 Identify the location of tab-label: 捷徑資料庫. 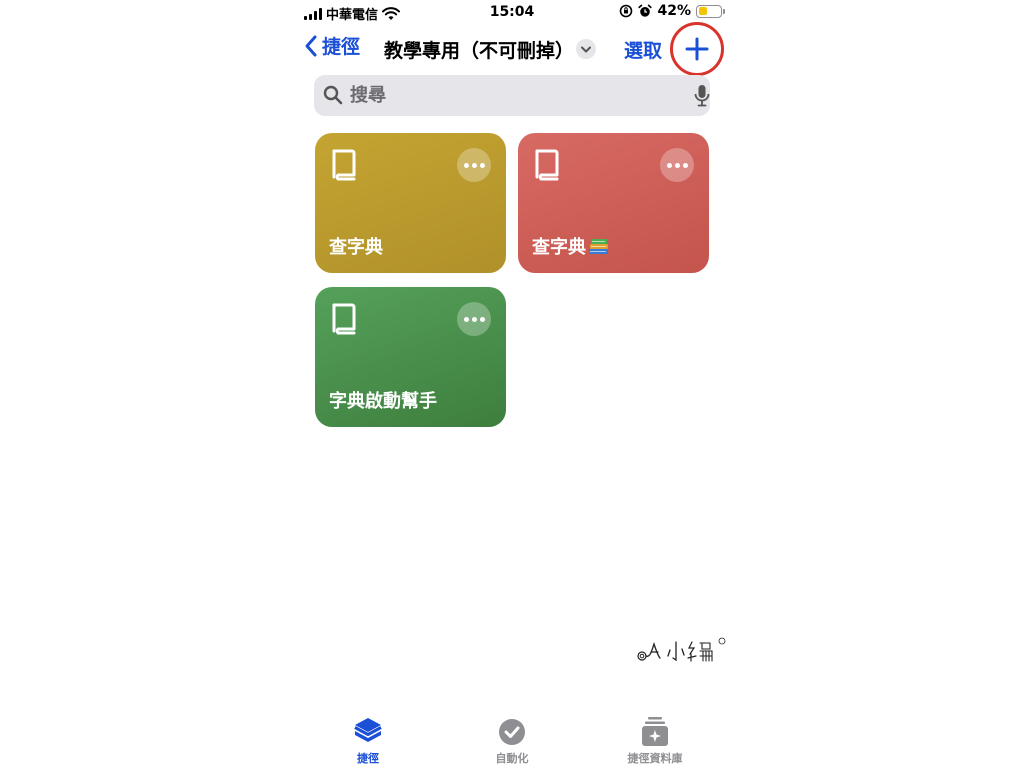
(655, 758).